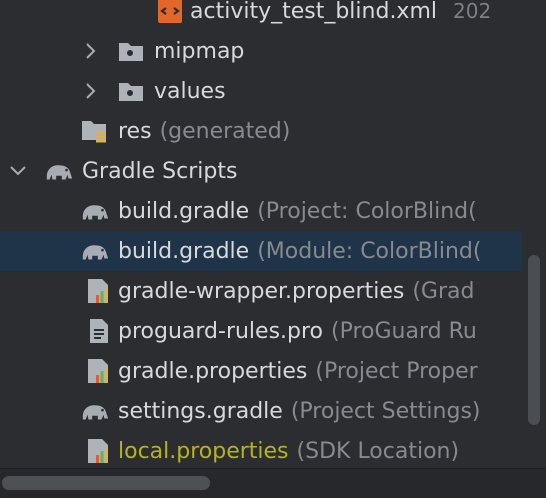 Image resolution: width=546 pixels, height=498 pixels. I want to click on tree-row-label: res, so click(135, 131).